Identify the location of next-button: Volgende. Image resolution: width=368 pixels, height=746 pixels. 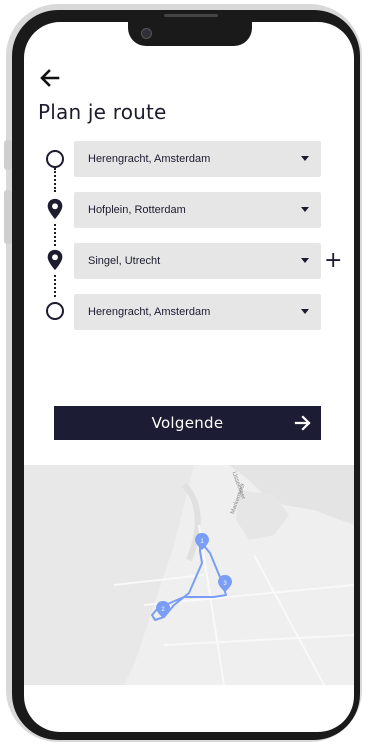
(187, 423).